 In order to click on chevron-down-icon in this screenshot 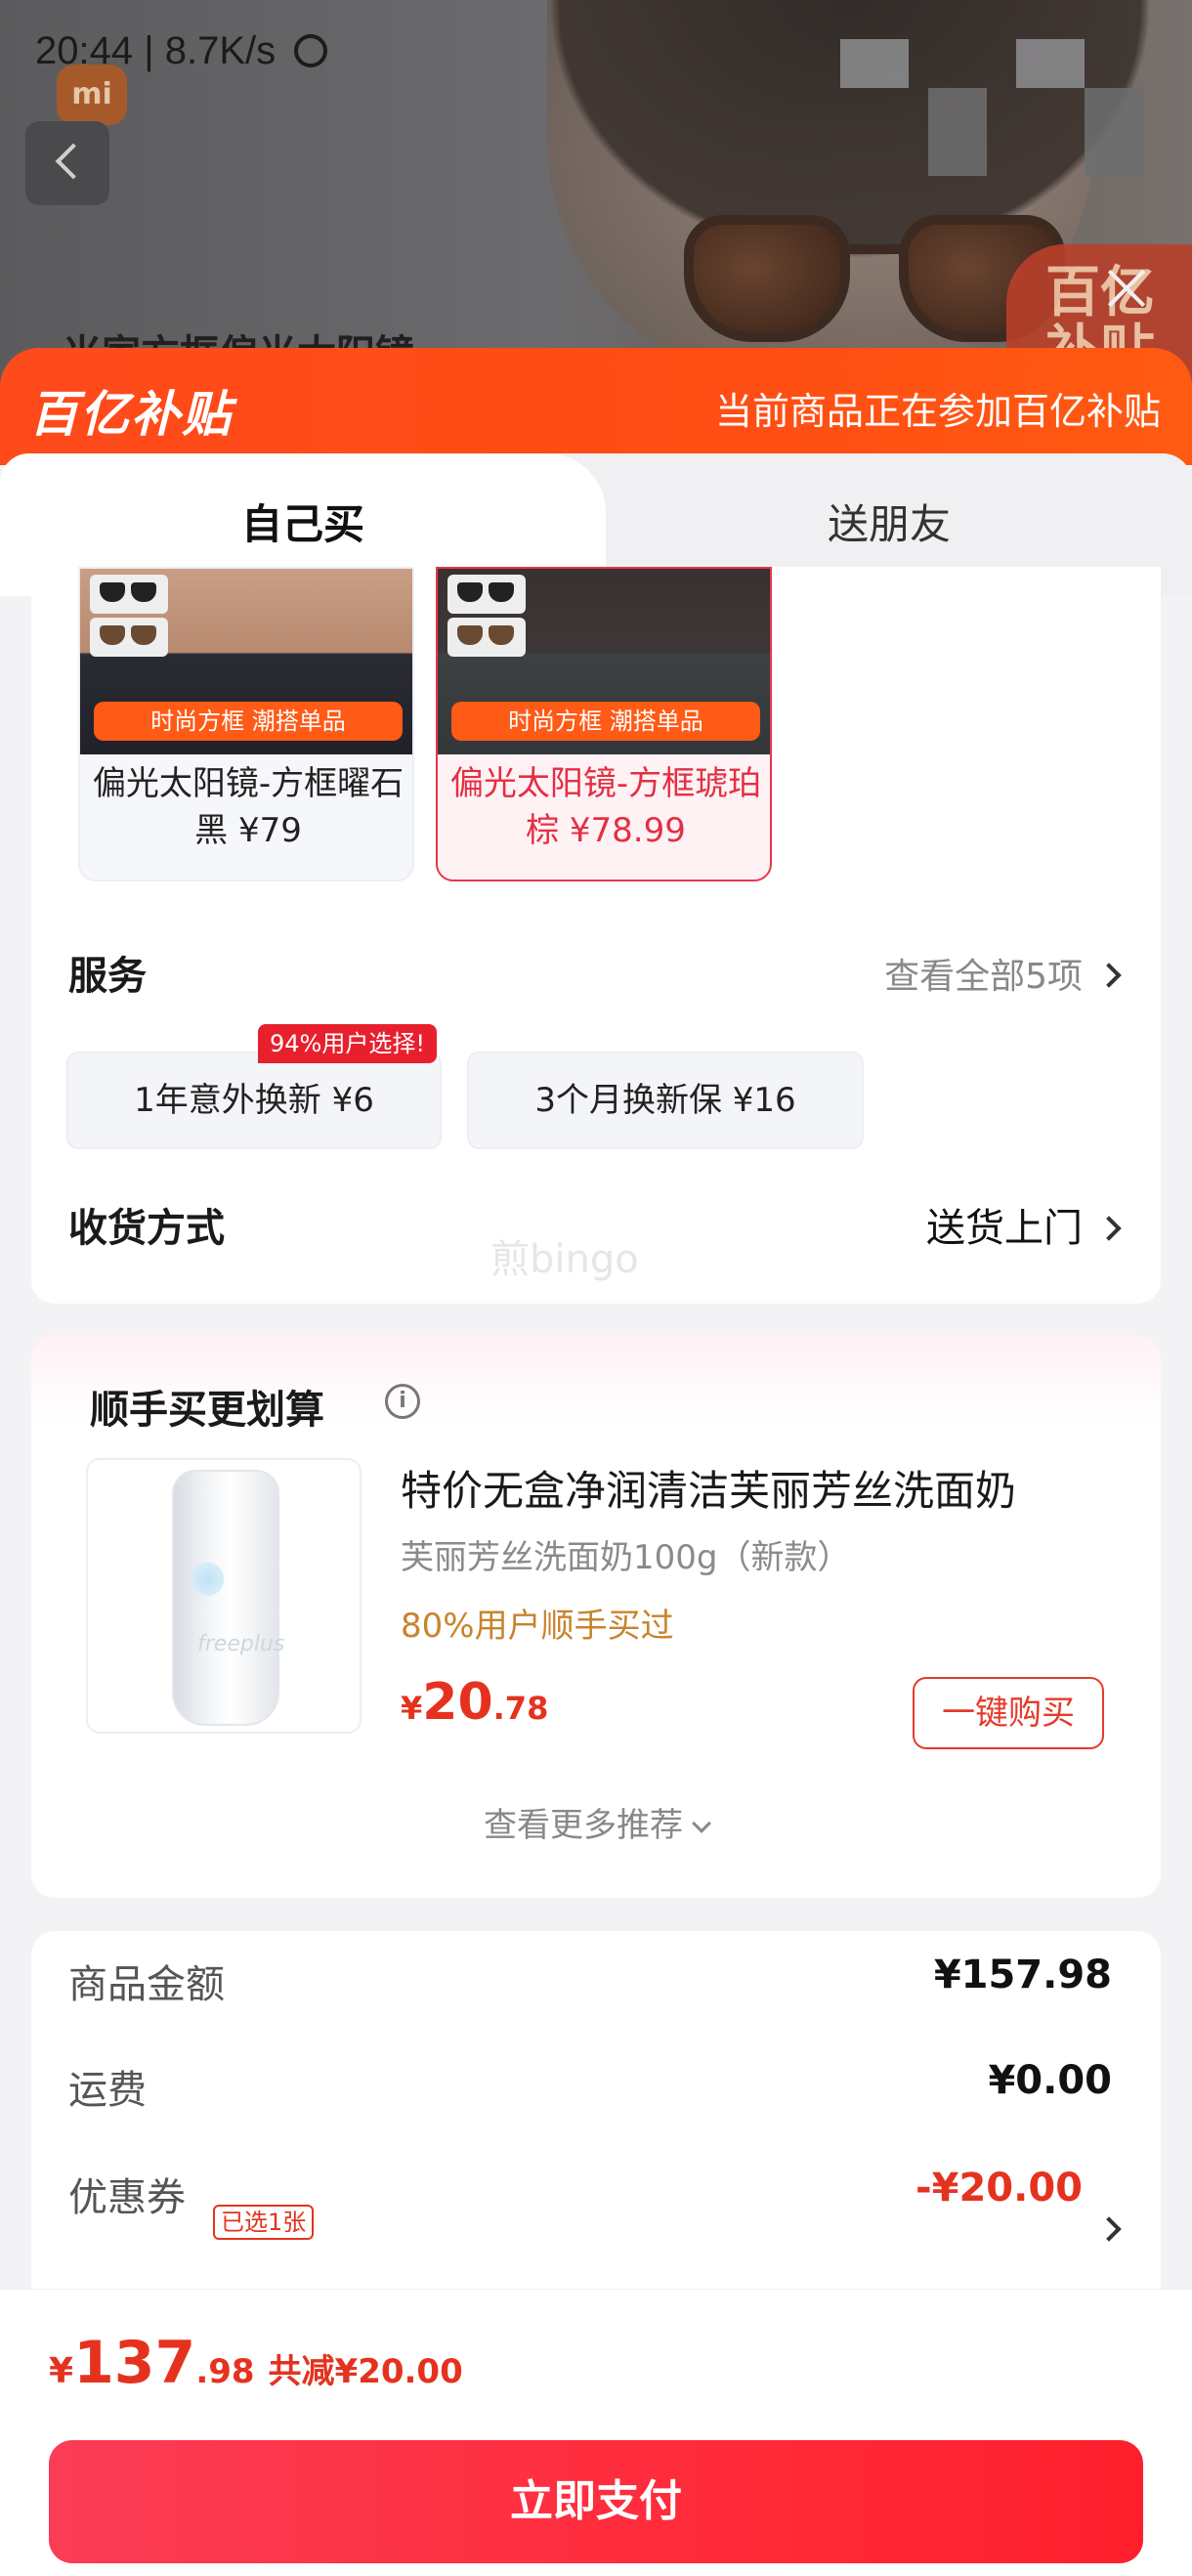, I will do `click(701, 1824)`.